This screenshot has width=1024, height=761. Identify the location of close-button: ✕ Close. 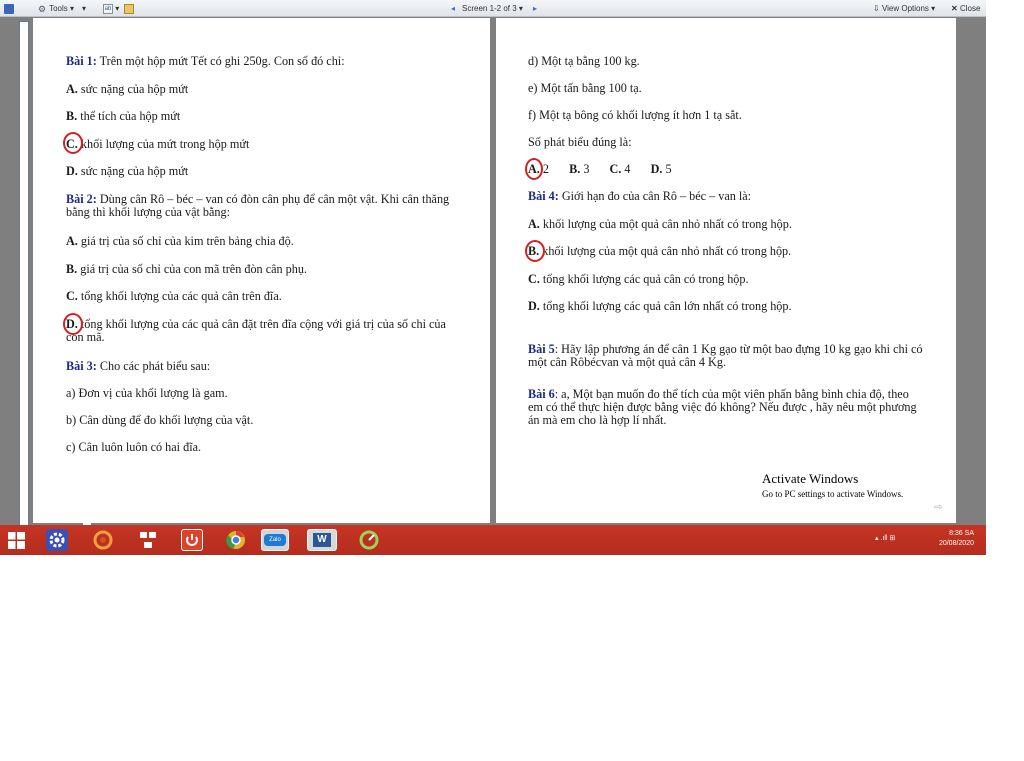
(965, 8).